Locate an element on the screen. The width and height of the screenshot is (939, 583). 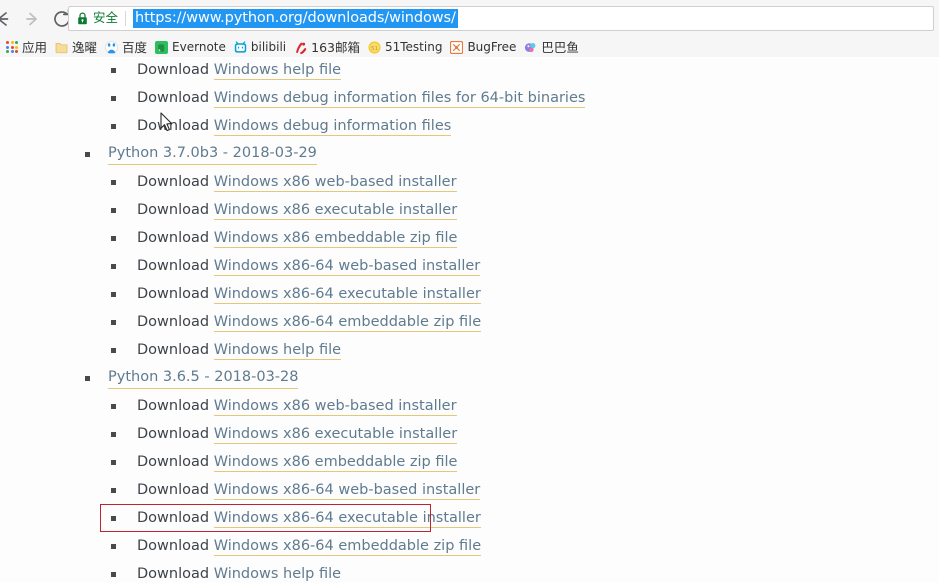
bookmark-51testing: 51 51Testing is located at coordinates (406, 47).